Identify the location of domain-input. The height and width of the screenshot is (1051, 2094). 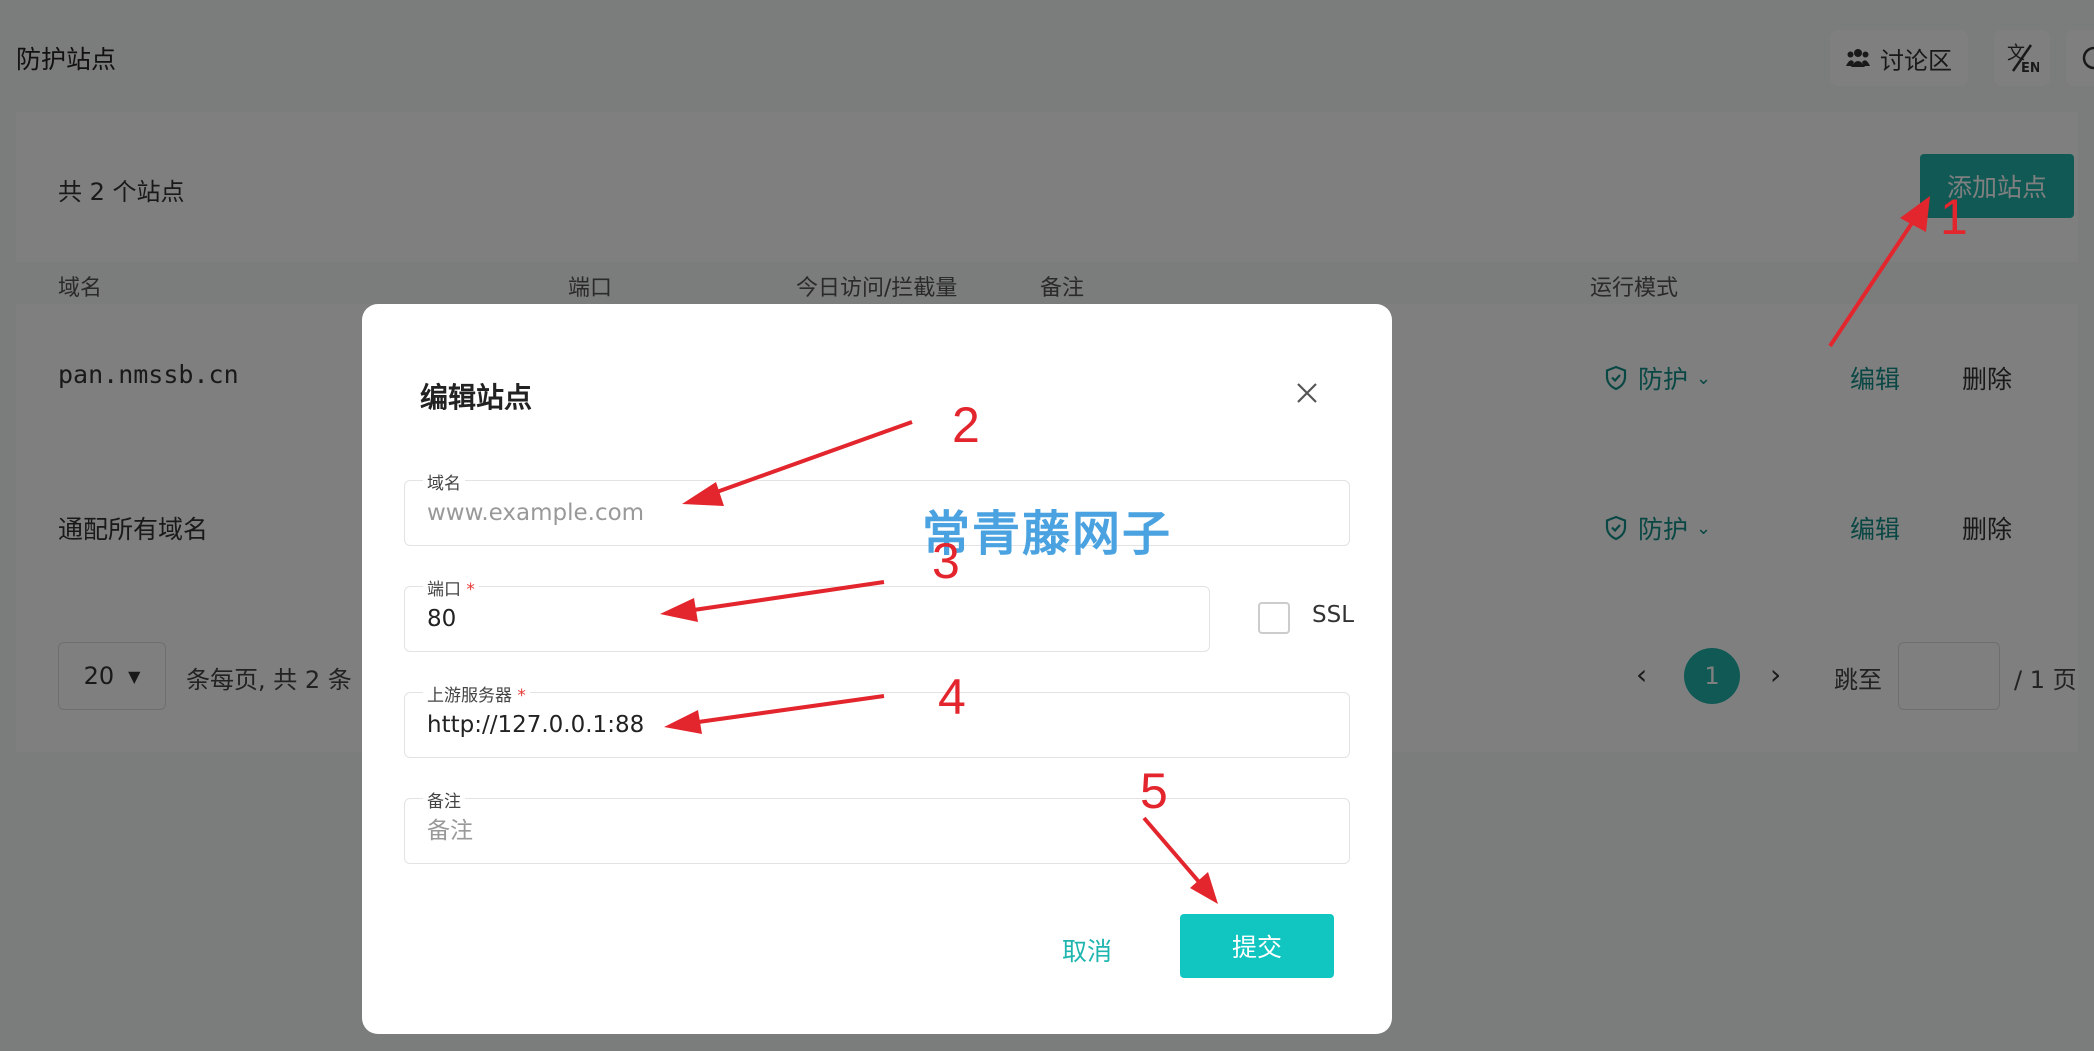
(877, 513).